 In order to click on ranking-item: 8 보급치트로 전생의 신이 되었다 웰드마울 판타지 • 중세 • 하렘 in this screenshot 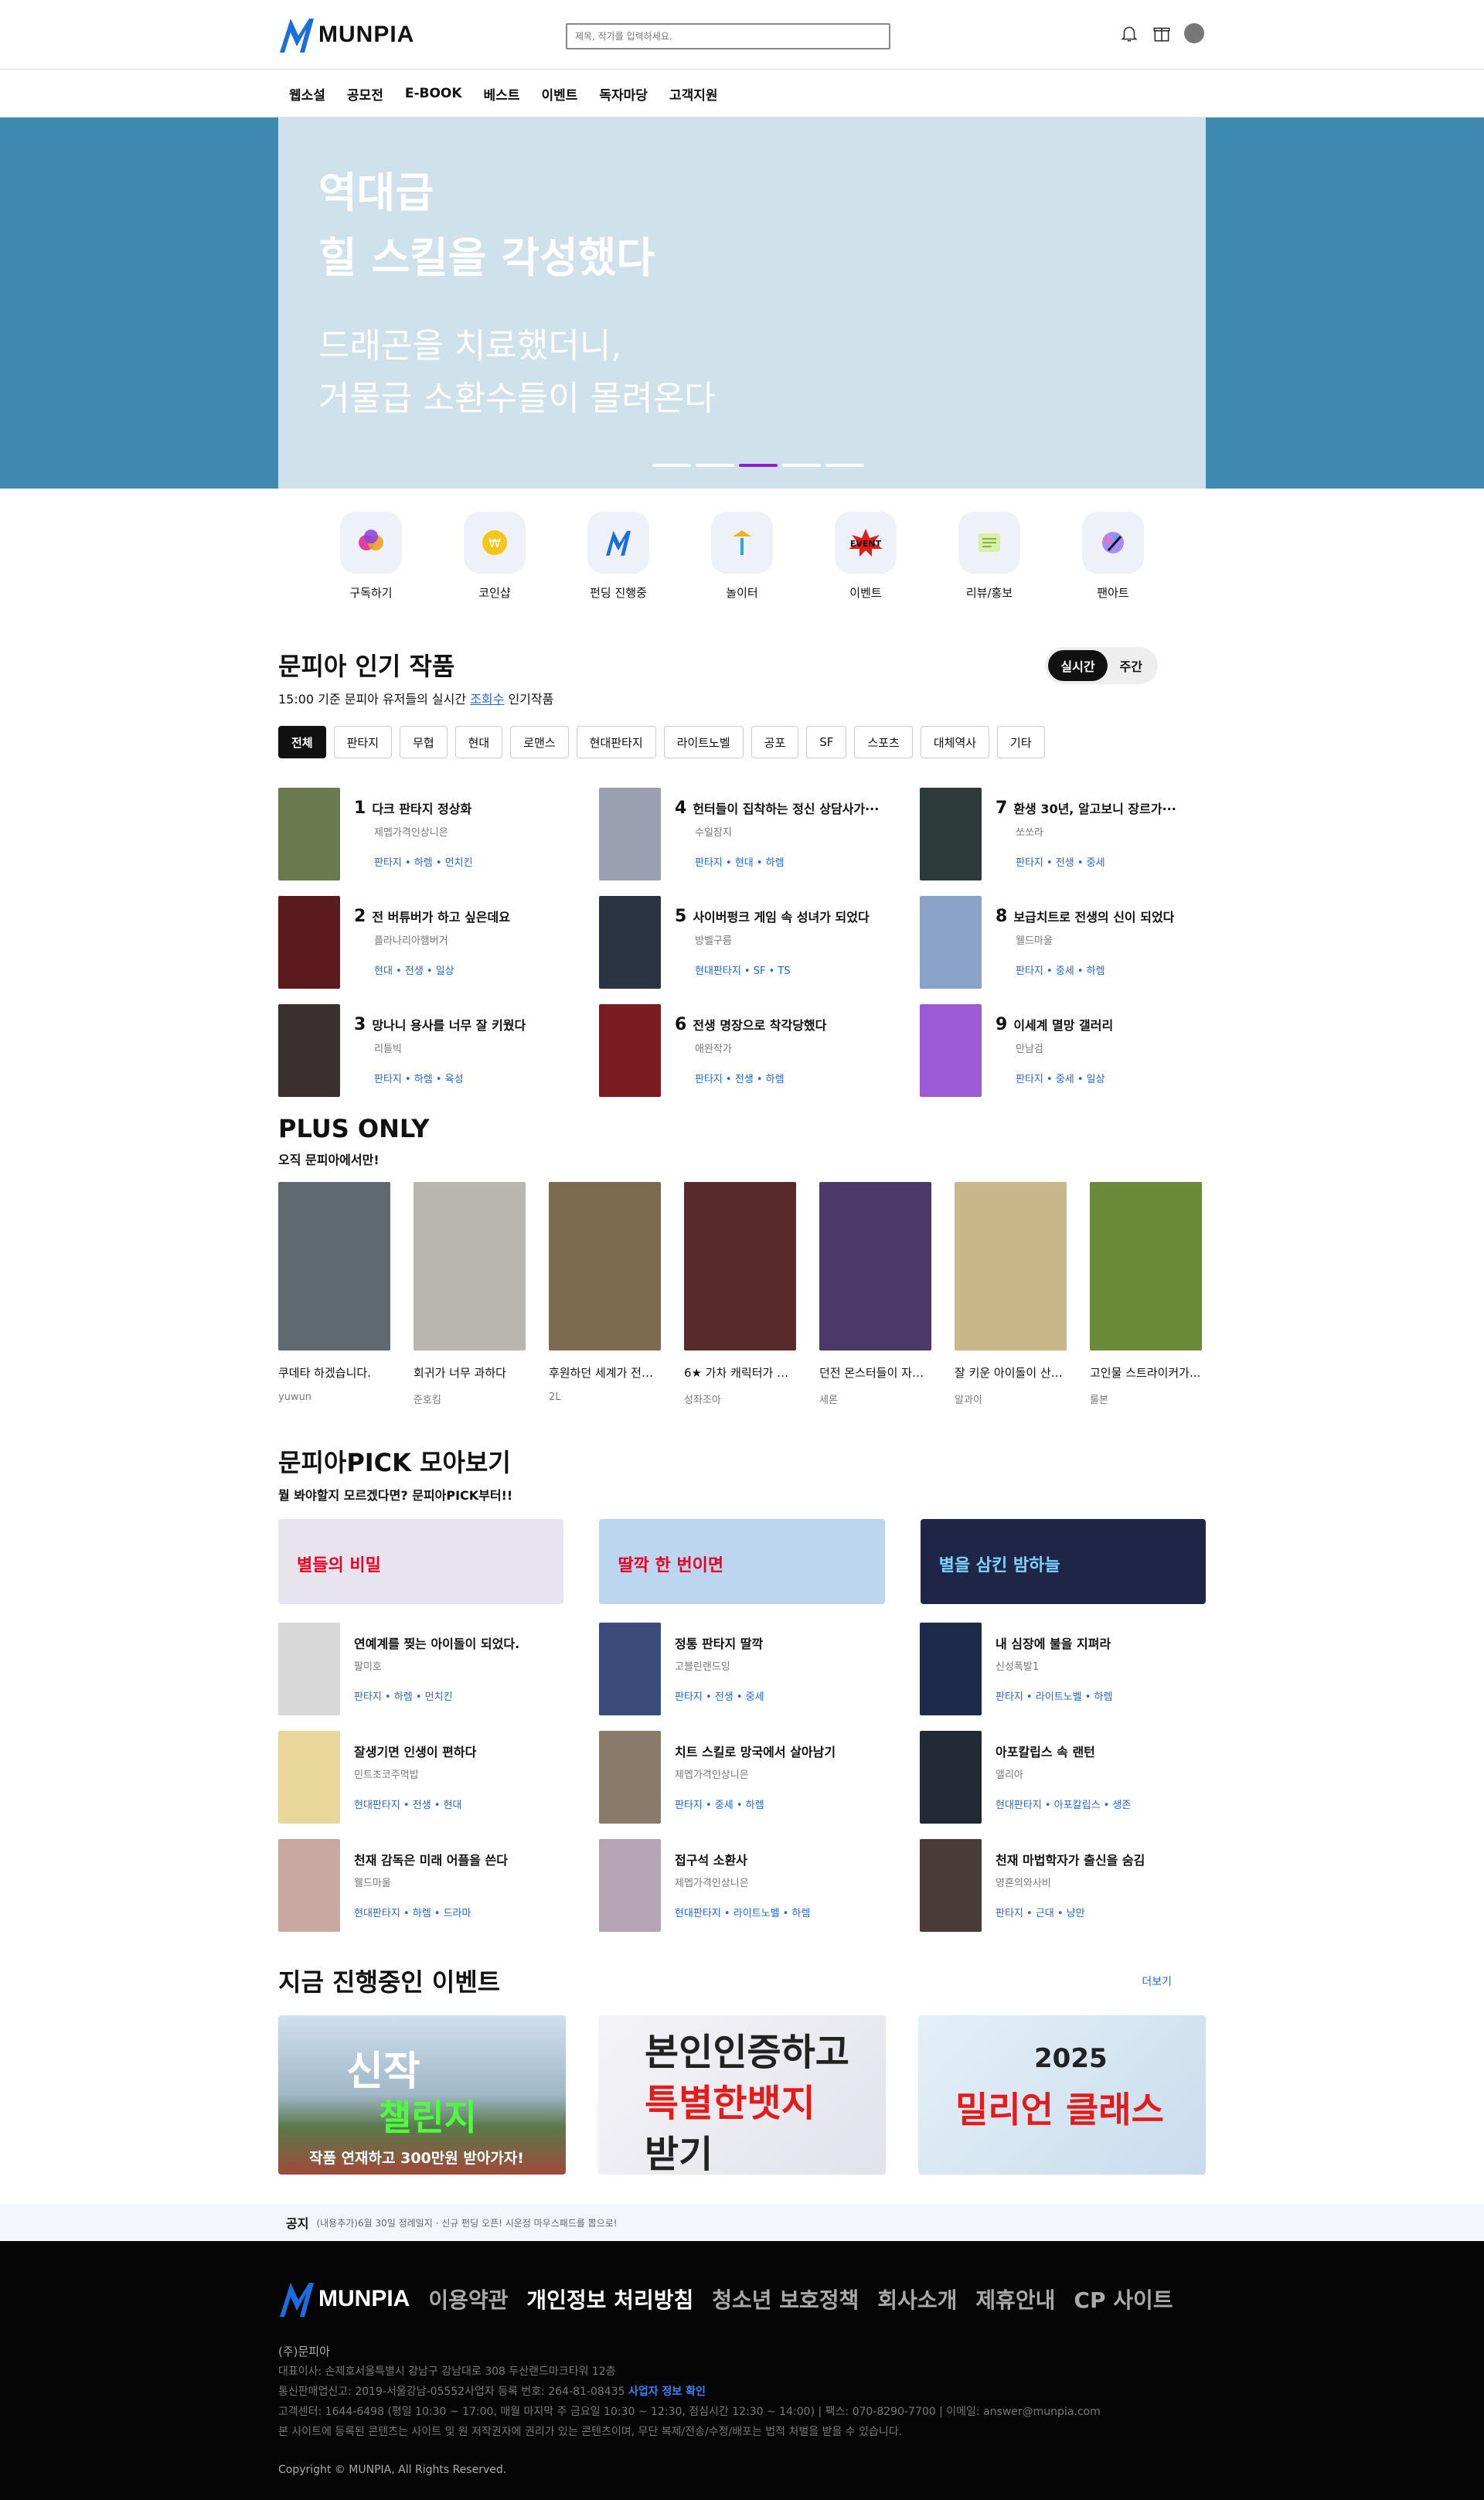, I will do `click(1080, 943)`.